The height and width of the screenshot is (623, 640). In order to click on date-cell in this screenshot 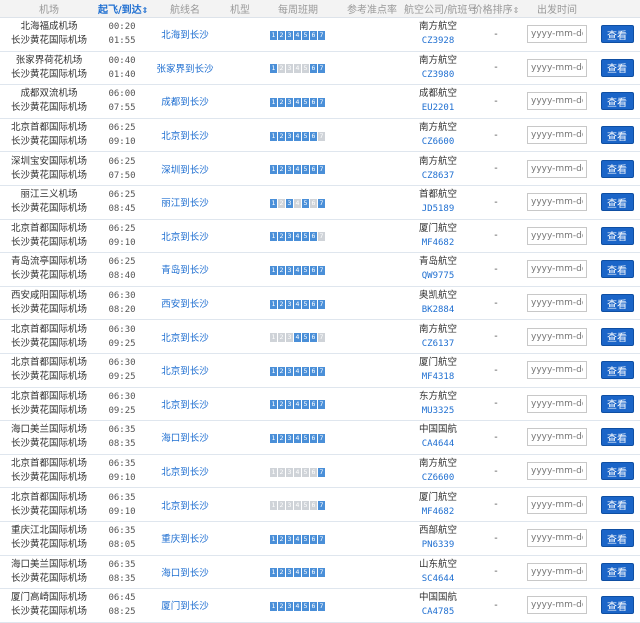, I will do `click(557, 202)`.